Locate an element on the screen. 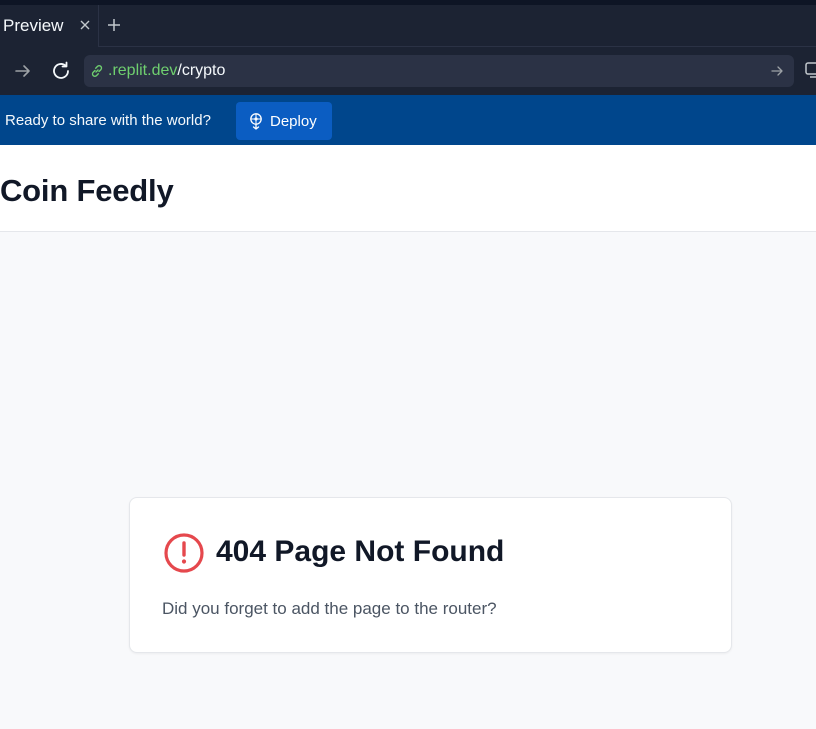 This screenshot has height=729, width=816. browser-toolbar: .replit.dev/crypto is located at coordinates (408, 71).